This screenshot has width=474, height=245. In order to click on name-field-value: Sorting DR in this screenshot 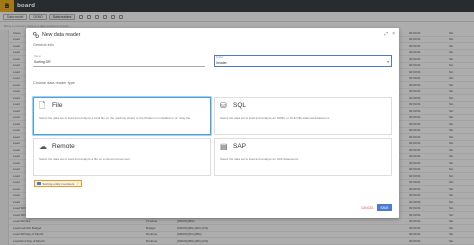, I will do `click(42, 61)`.